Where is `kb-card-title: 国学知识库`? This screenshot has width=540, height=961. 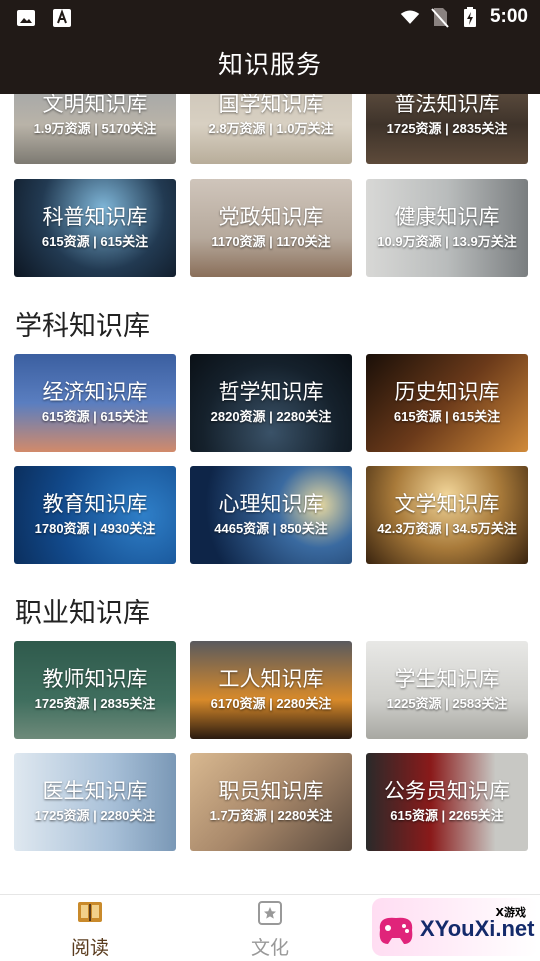 kb-card-title: 国学知识库 is located at coordinates (271, 105).